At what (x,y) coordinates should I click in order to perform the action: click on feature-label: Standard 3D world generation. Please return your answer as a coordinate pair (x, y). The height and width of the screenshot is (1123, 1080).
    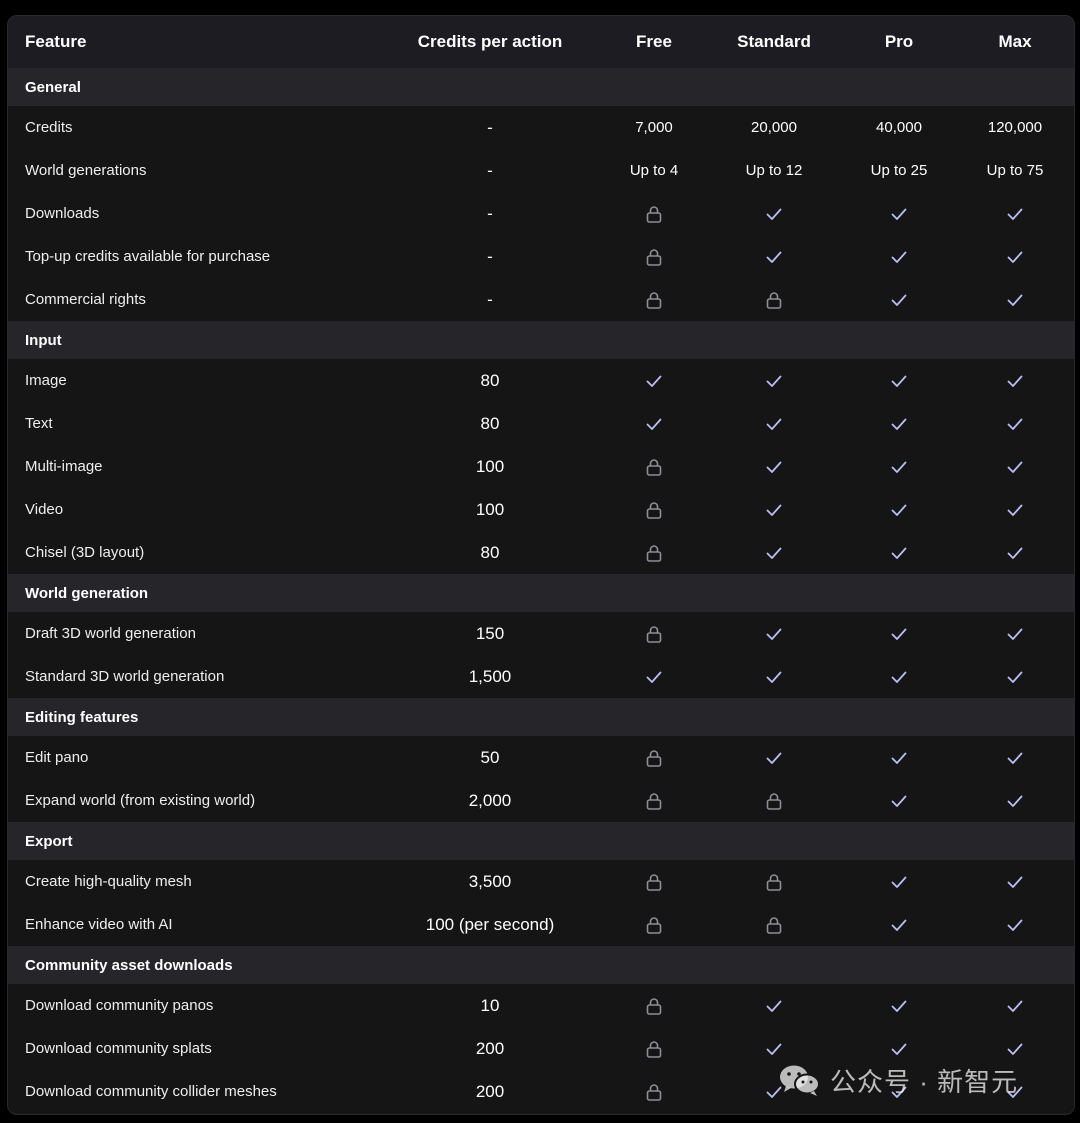
    Looking at the image, I should click on (125, 676).